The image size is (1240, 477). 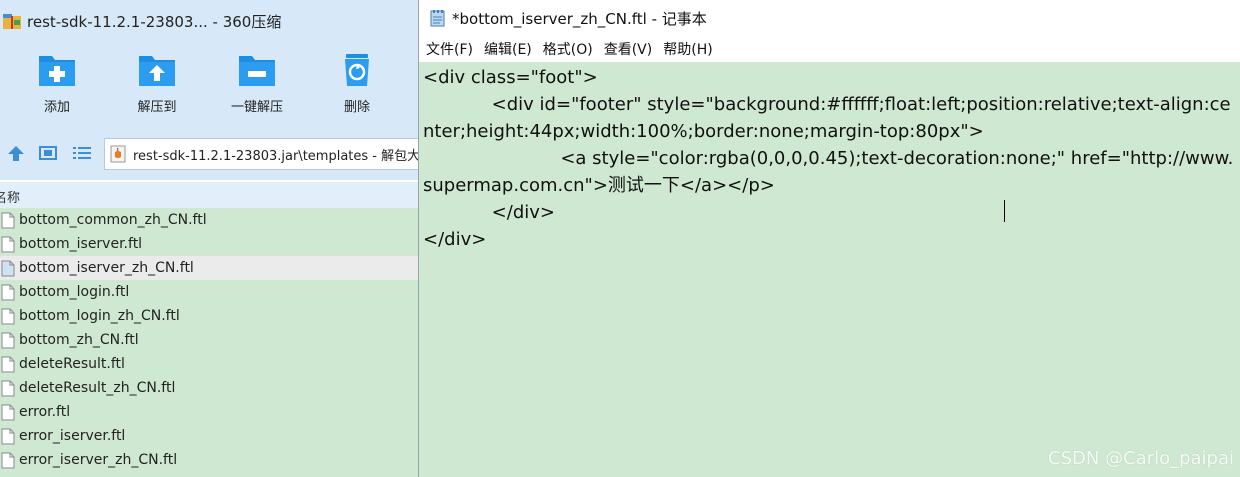 What do you see at coordinates (74, 292) in the screenshot?
I see `file-name: bottom_login.ftl` at bounding box center [74, 292].